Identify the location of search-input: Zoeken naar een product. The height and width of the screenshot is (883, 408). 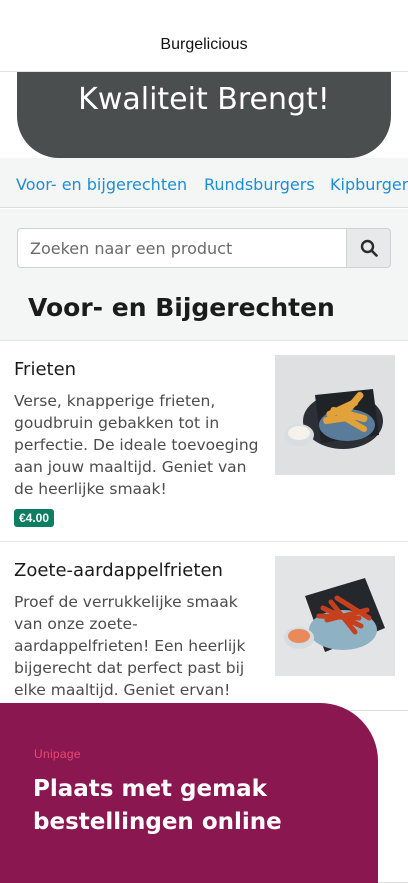
(182, 248).